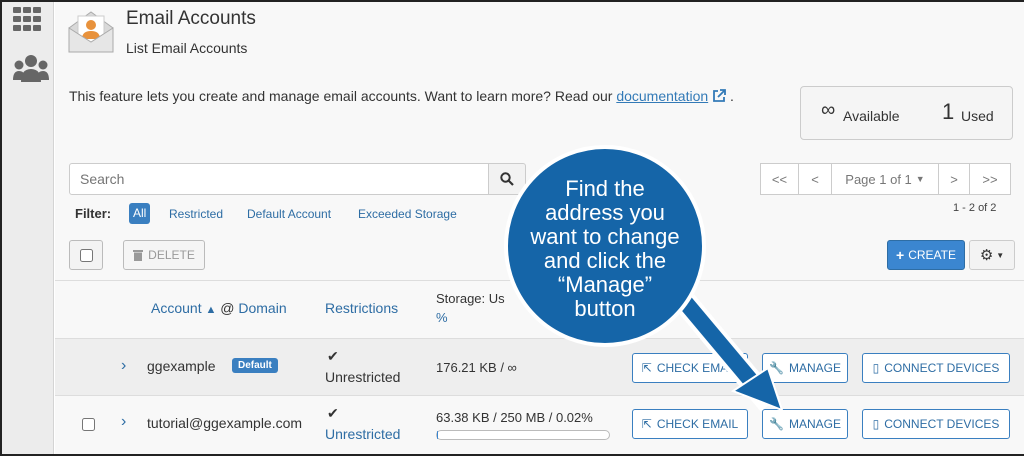  I want to click on storage-progress-fill, so click(438, 435).